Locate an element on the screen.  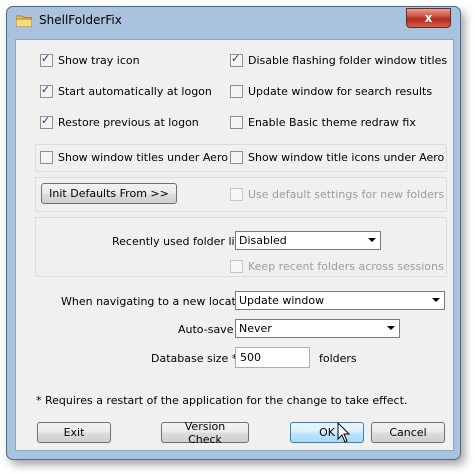
folder-icon is located at coordinates (24, 21).